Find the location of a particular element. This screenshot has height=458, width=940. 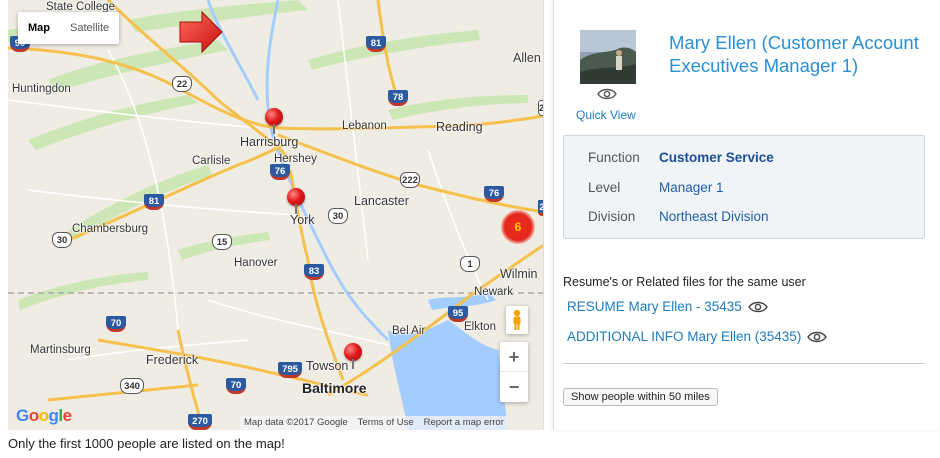

shield-us15: 15 is located at coordinates (222, 242).